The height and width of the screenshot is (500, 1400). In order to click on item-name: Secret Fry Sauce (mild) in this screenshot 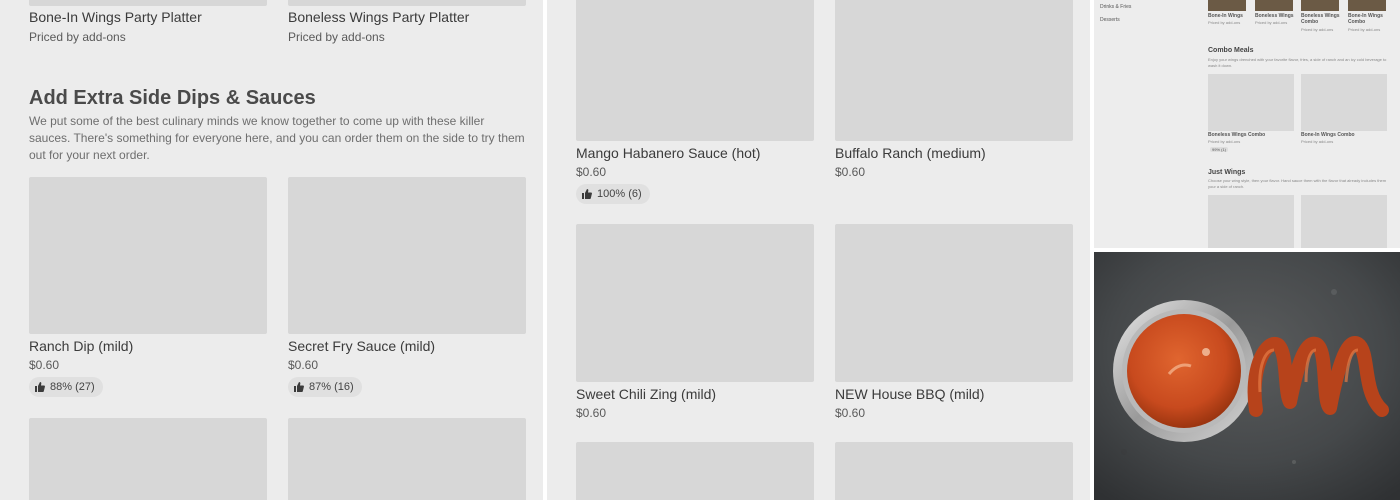, I will do `click(361, 346)`.